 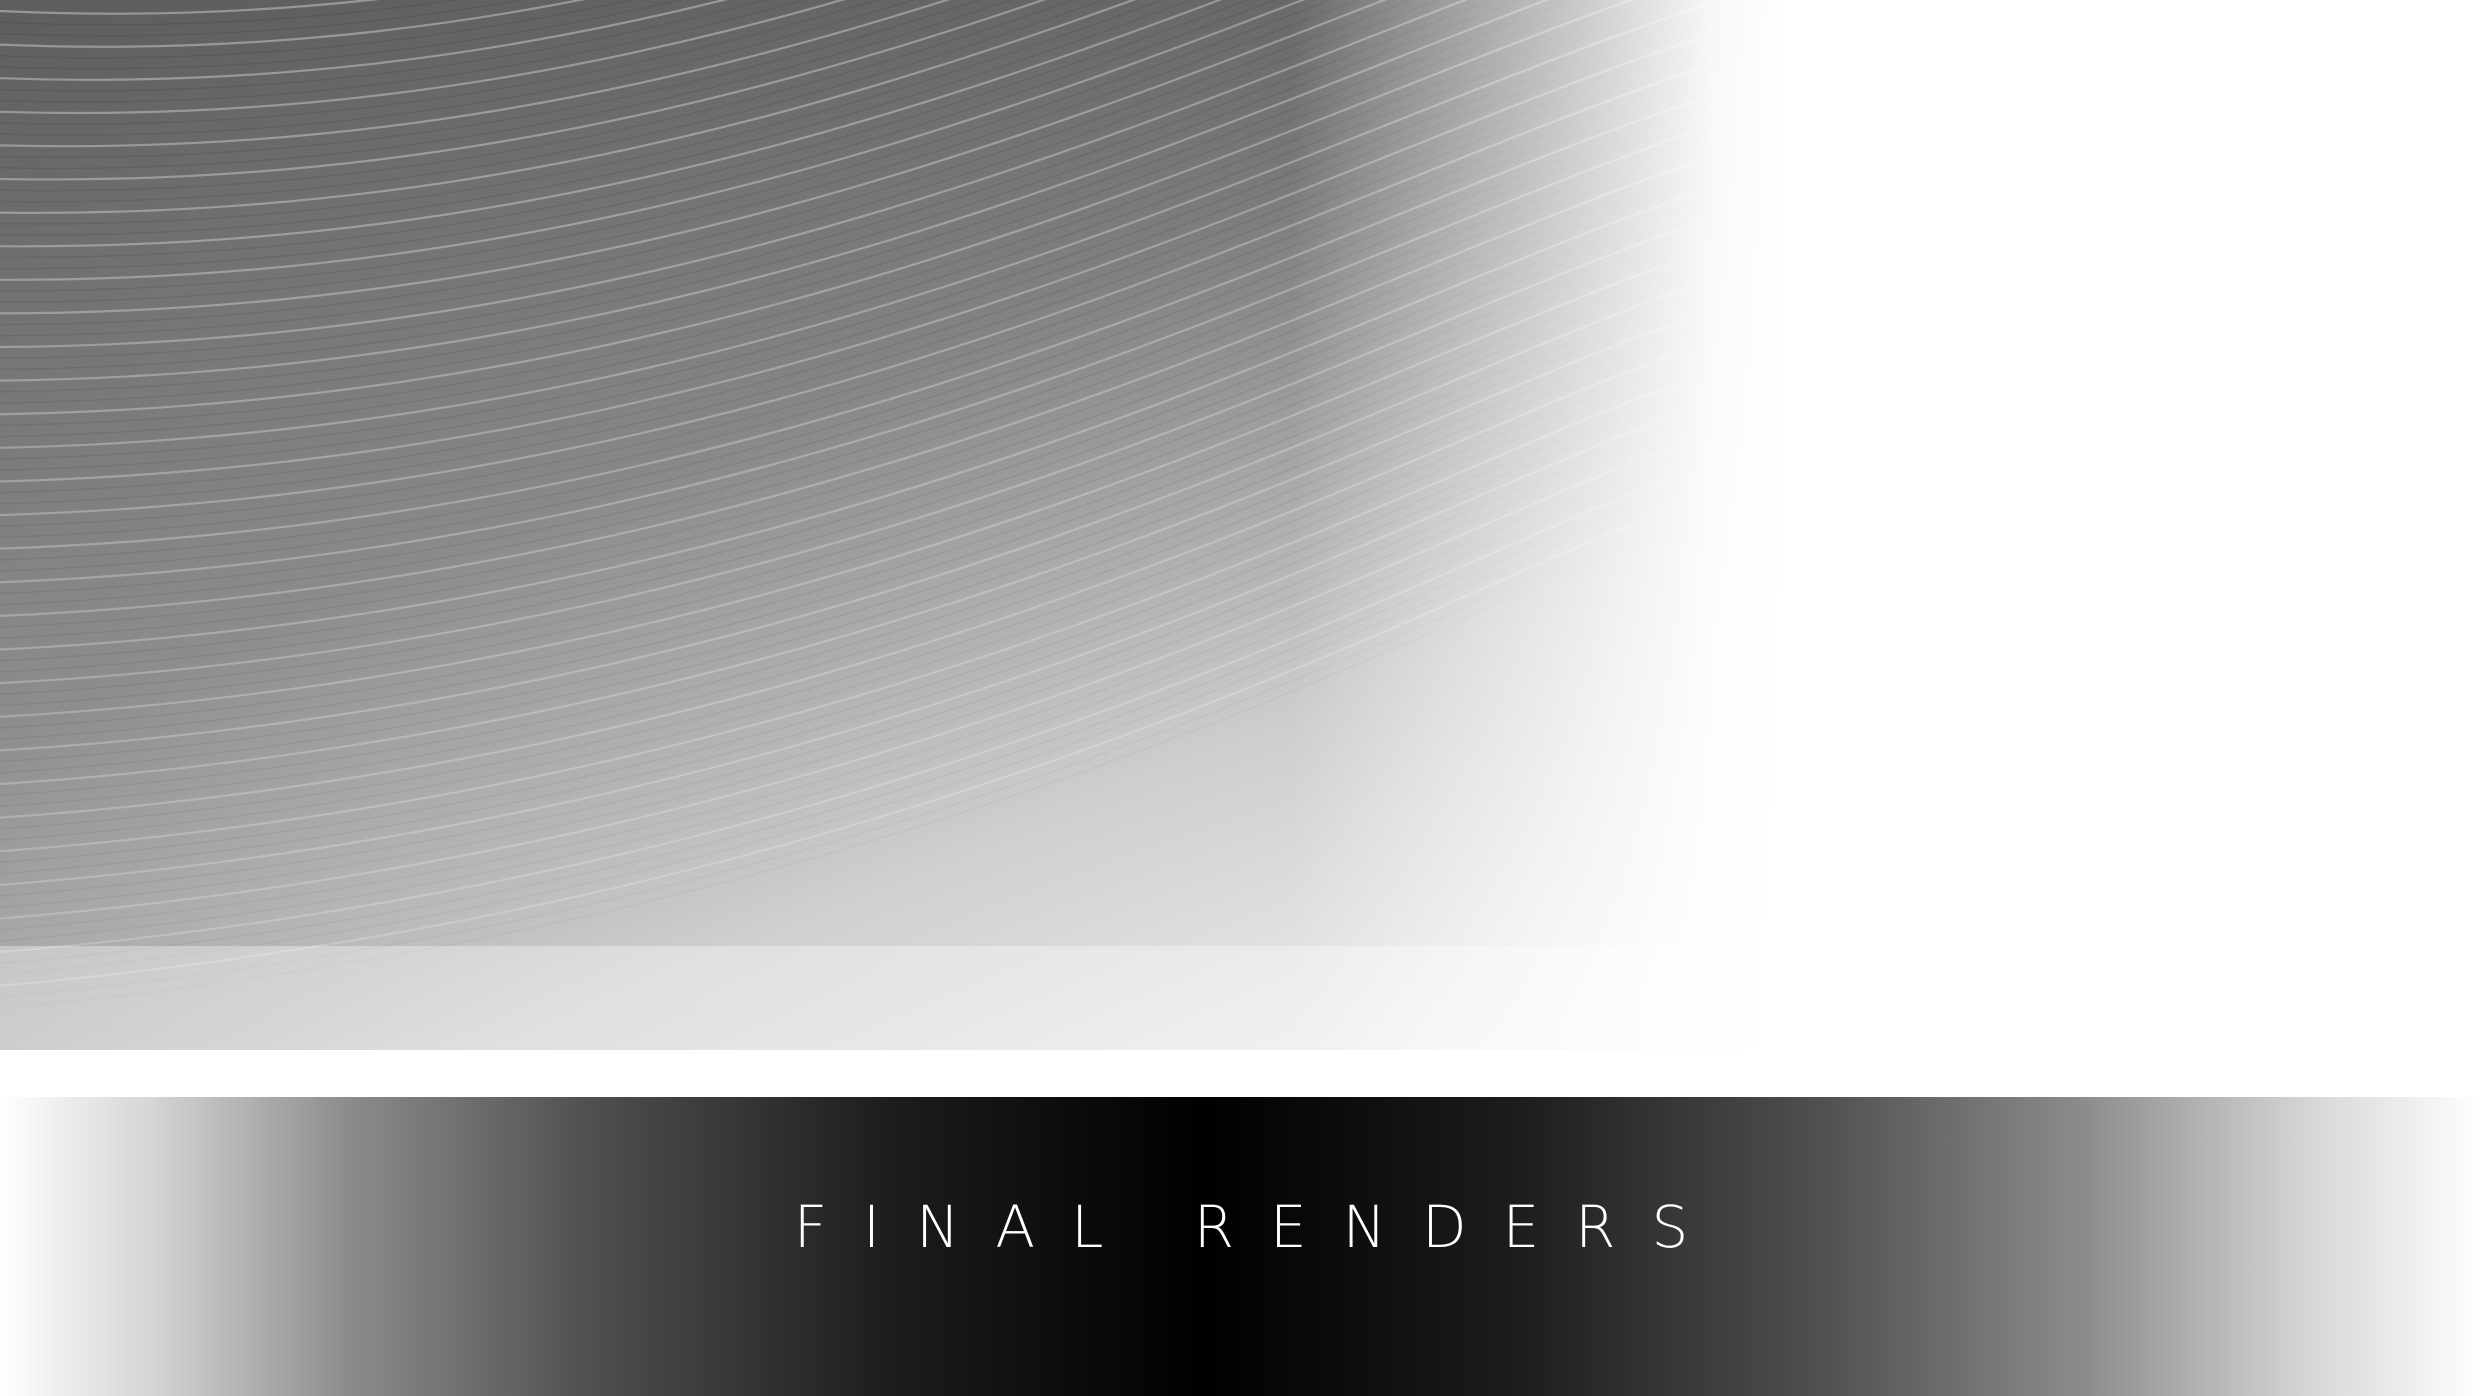 I want to click on slide-title: FINAL RENDERS, so click(x=1259, y=1227).